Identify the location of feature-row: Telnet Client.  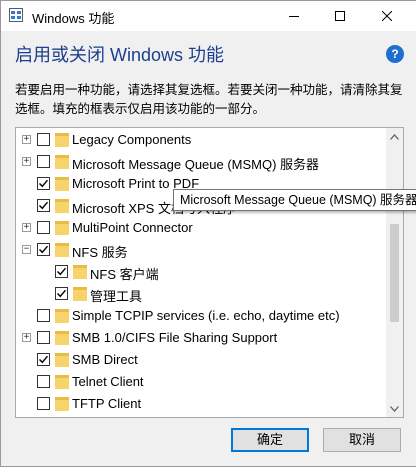
(201, 382).